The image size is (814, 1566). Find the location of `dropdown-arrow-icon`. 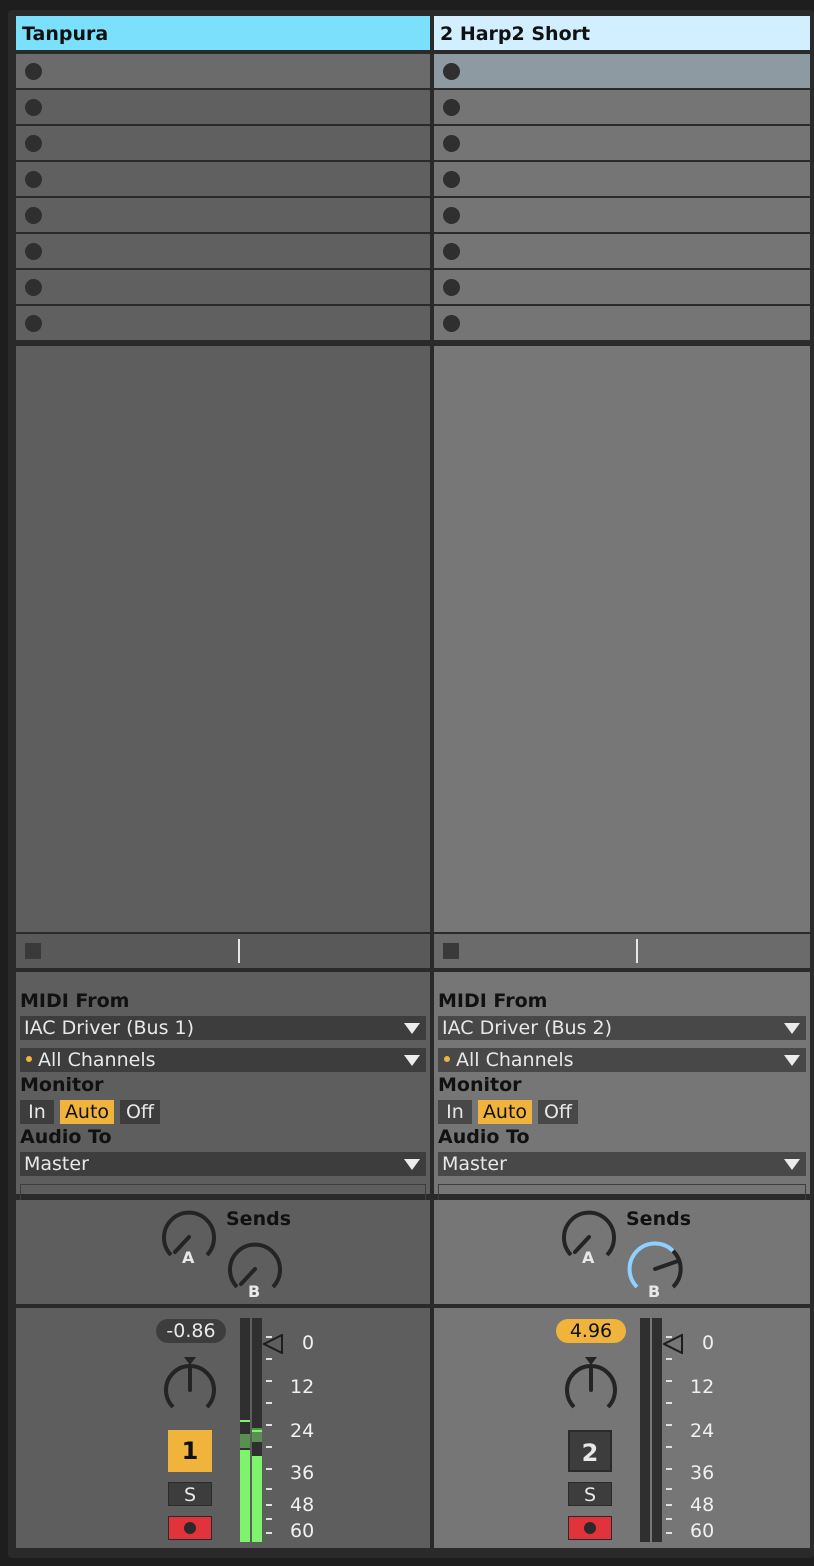

dropdown-arrow-icon is located at coordinates (792, 1028).